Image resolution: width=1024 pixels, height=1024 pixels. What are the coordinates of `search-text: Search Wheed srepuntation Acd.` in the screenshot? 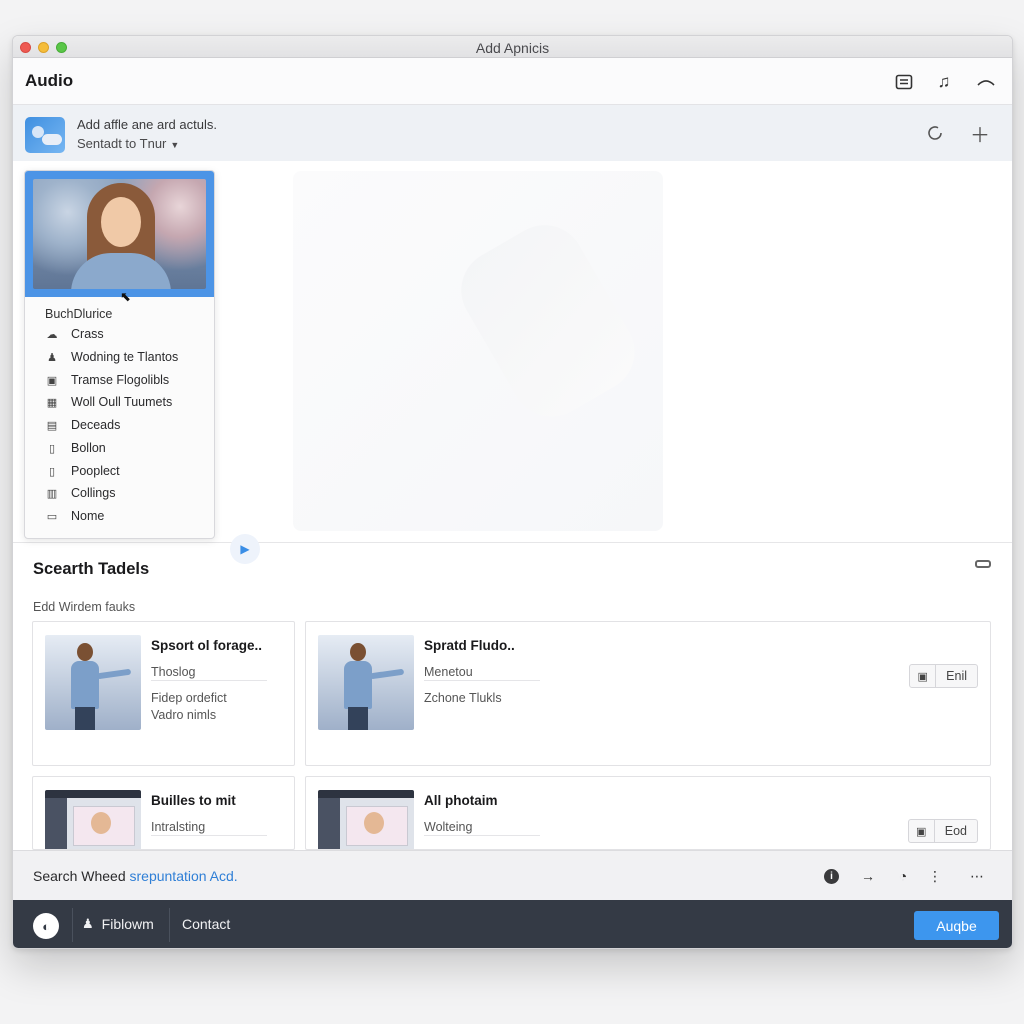 It's located at (135, 876).